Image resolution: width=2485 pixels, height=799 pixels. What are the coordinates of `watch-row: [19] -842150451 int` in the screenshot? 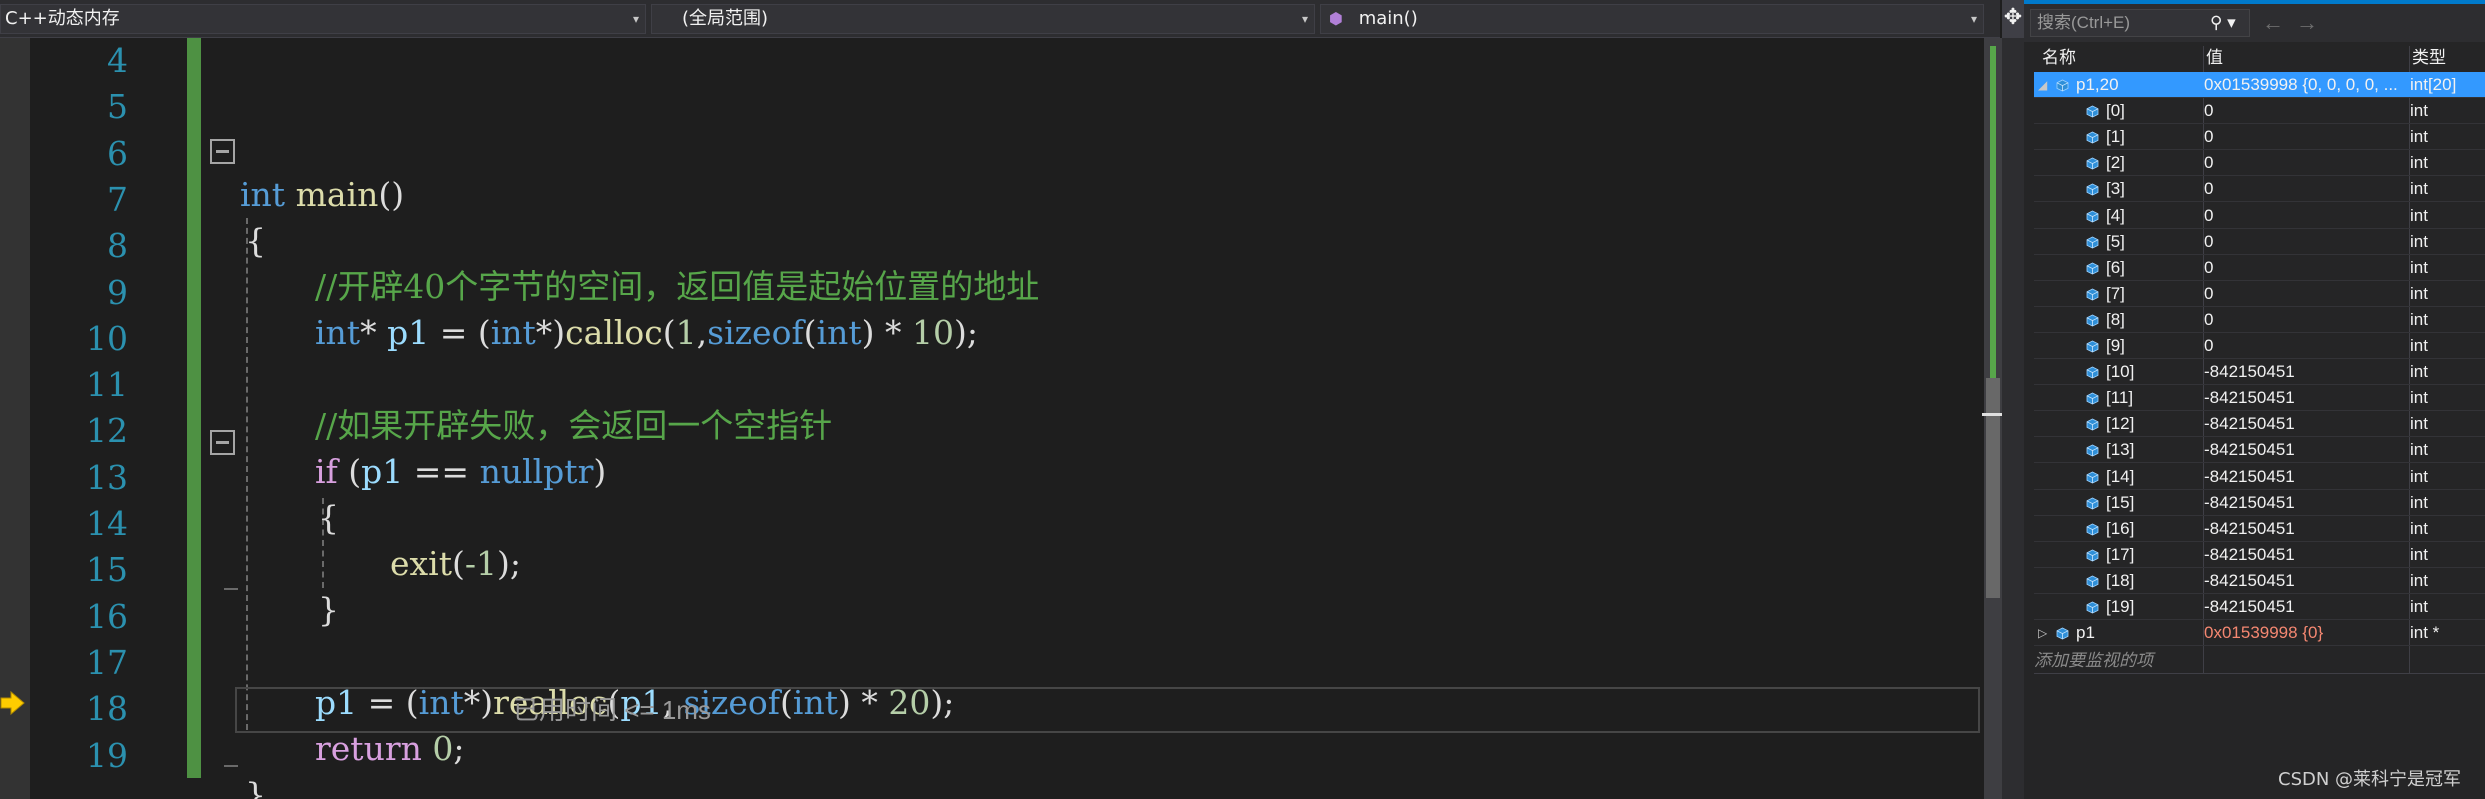 It's located at (2259, 607).